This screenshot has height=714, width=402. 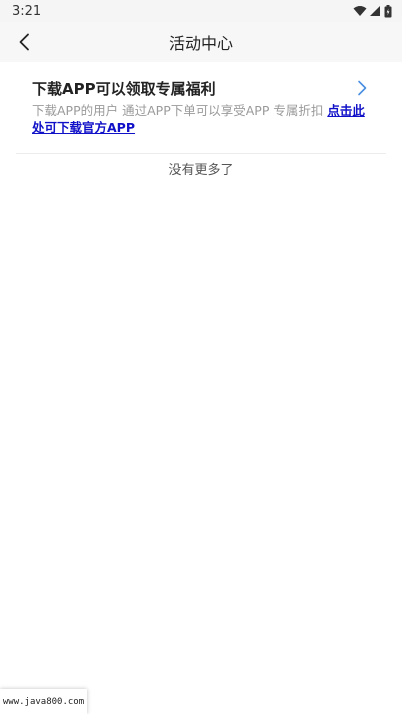 I want to click on status-icons, so click(x=372, y=11).